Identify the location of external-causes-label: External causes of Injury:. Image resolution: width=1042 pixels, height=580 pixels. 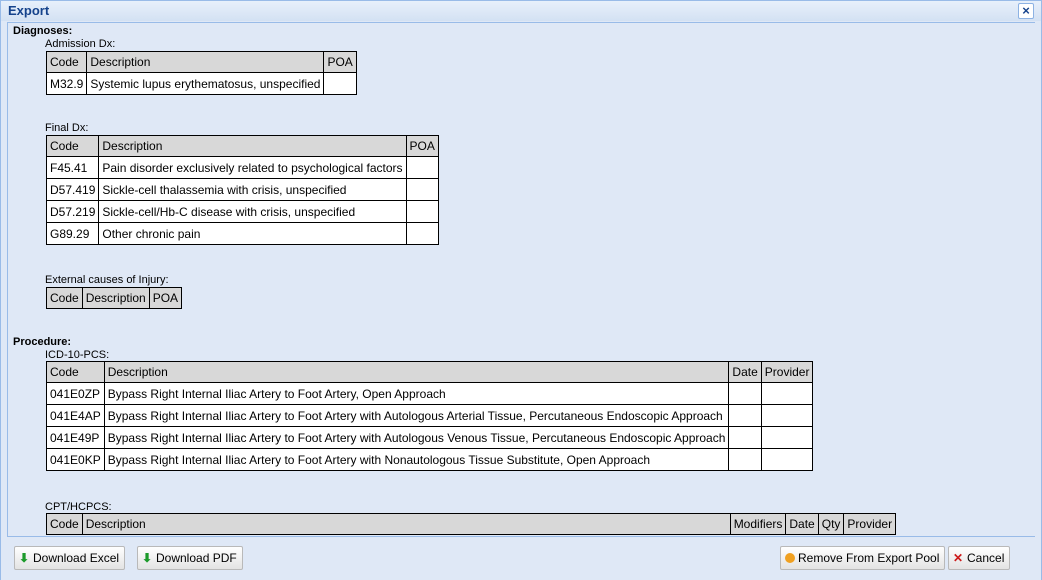
(107, 280).